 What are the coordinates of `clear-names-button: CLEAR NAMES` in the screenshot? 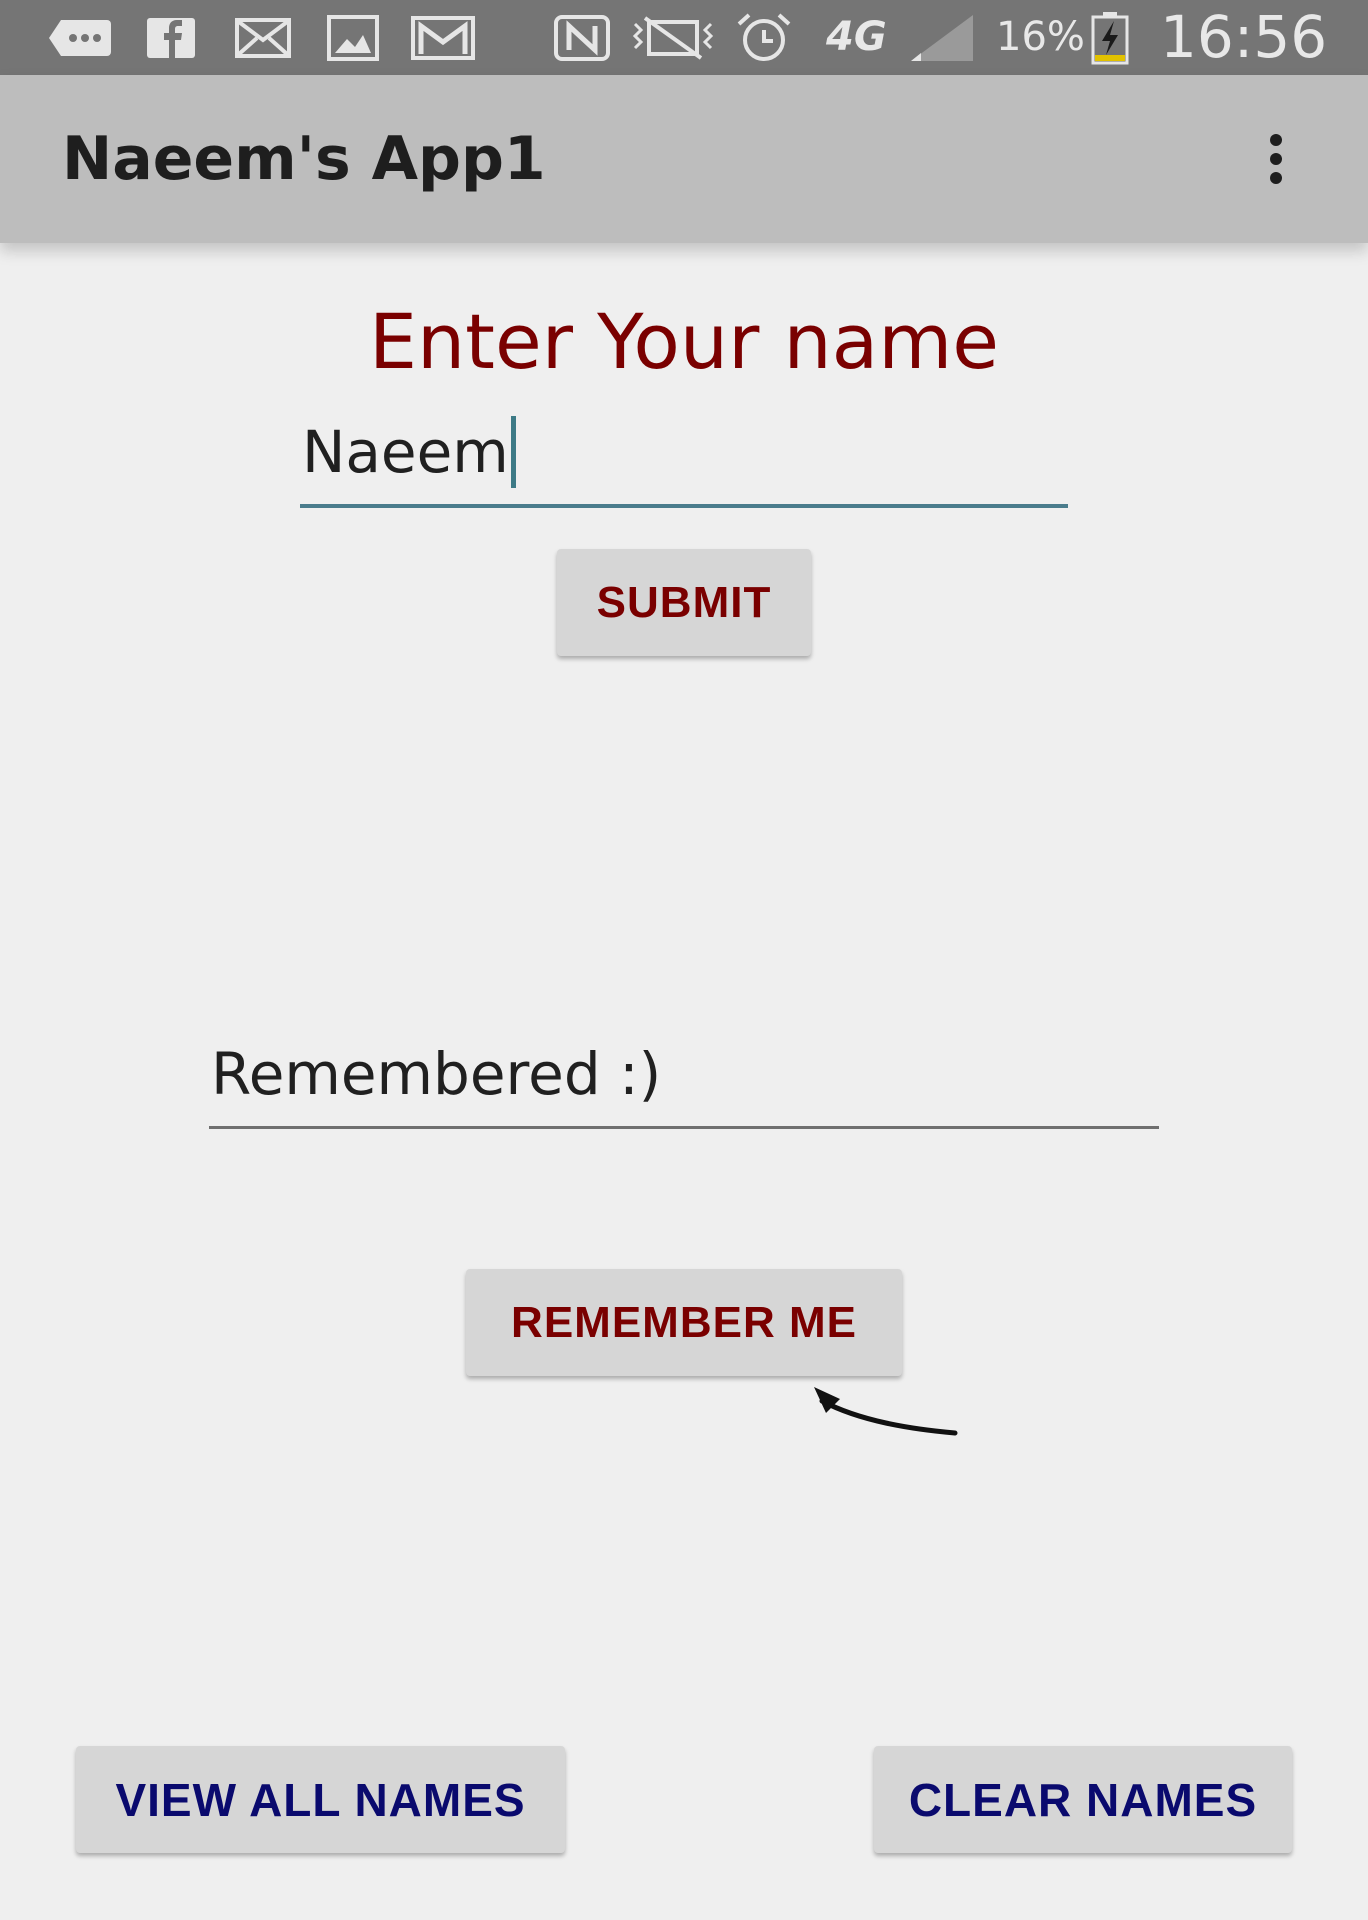 It's located at (1083, 1799).